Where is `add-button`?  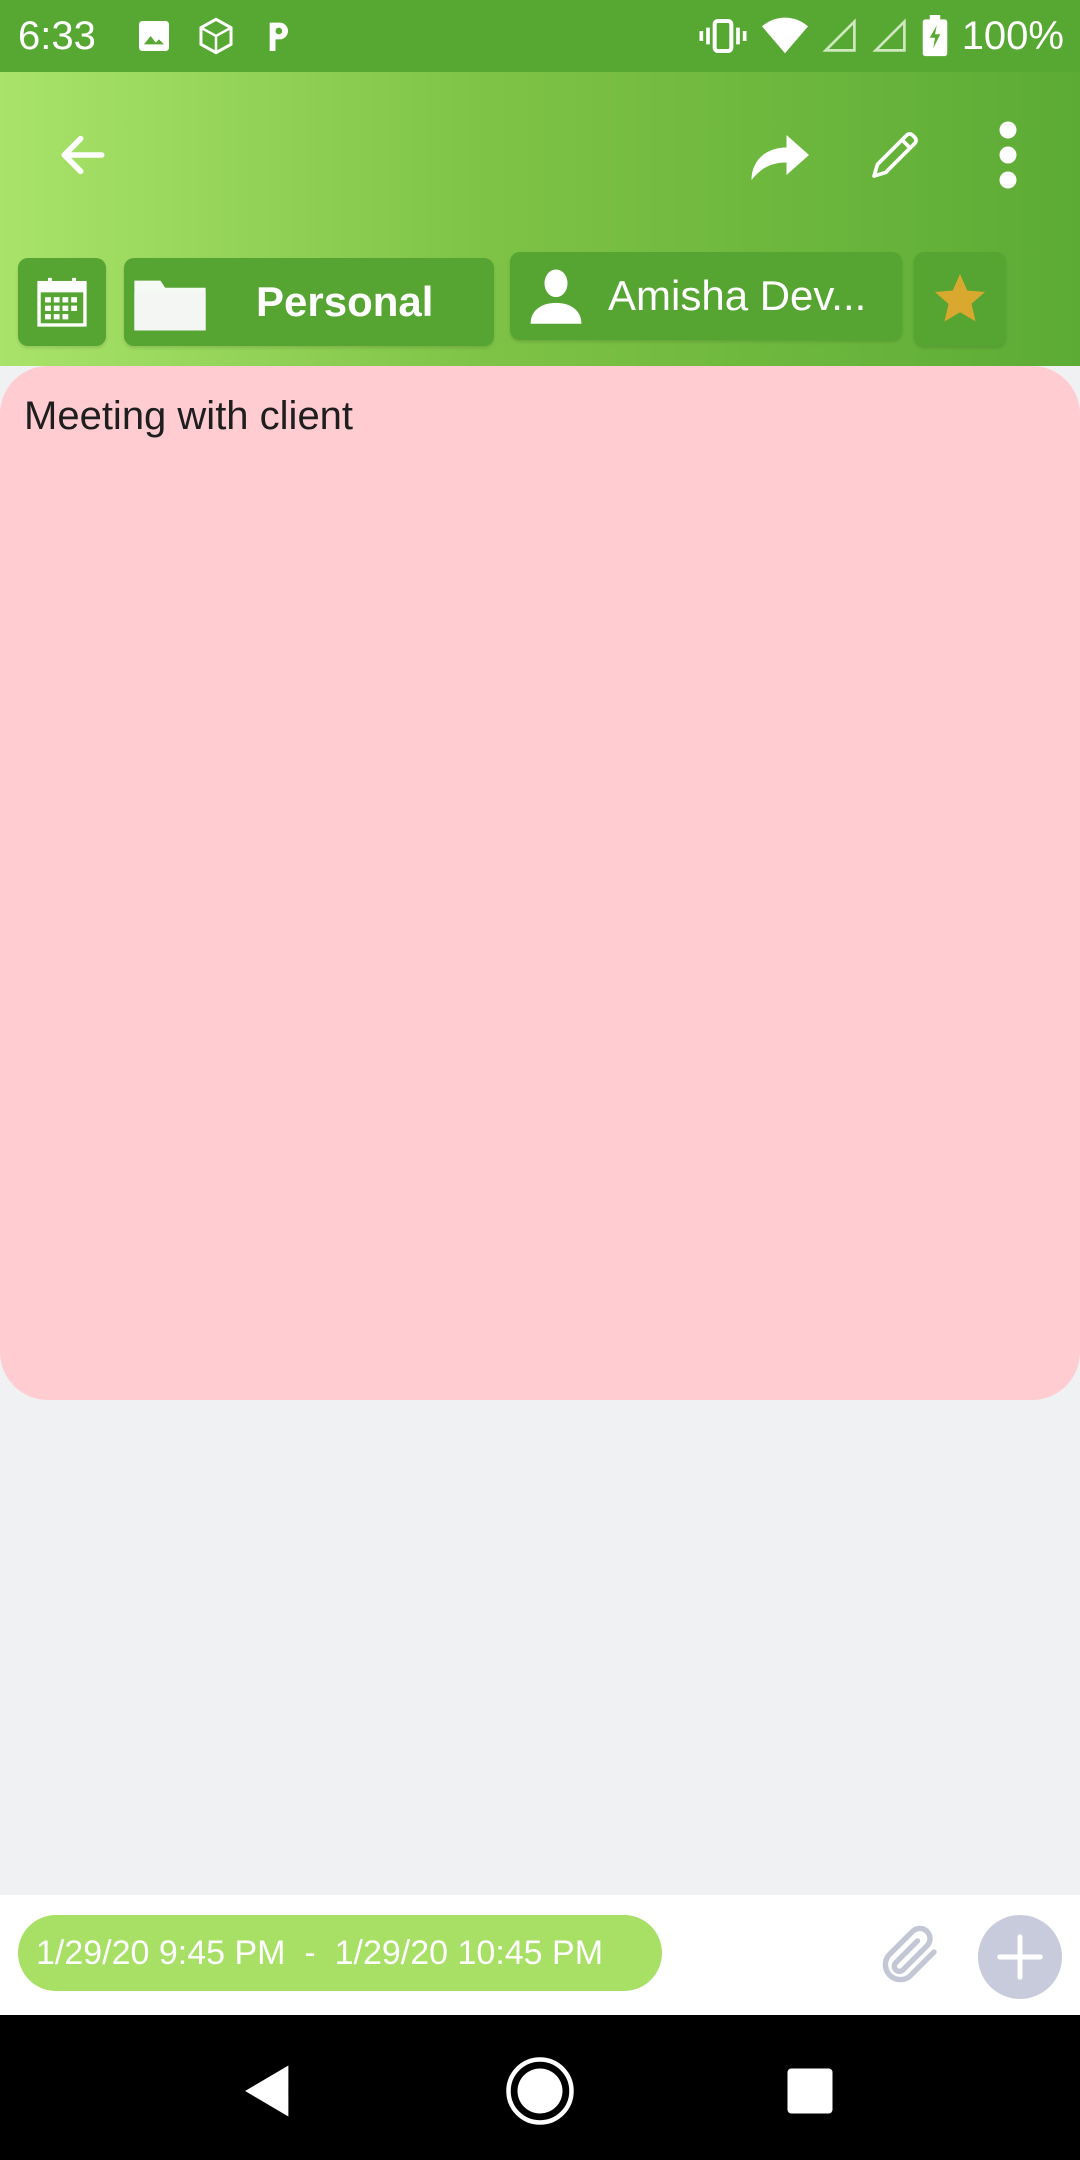 add-button is located at coordinates (1020, 1957).